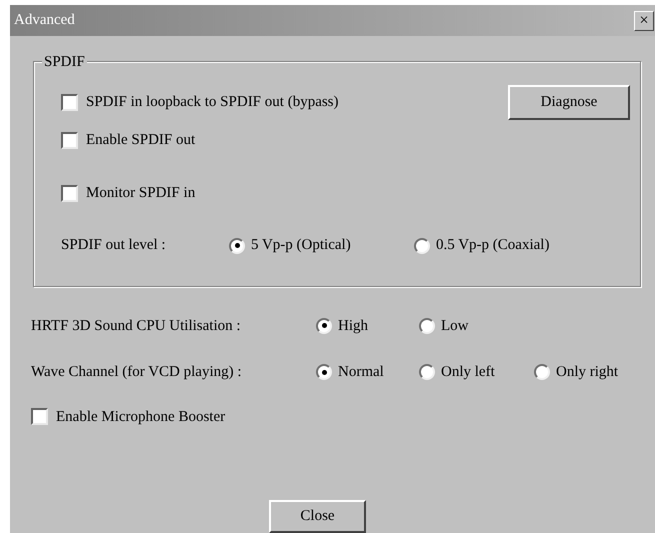 Image resolution: width=655 pixels, height=533 pixels. I want to click on checkbox-label: Enable SPDIF out, so click(141, 140).